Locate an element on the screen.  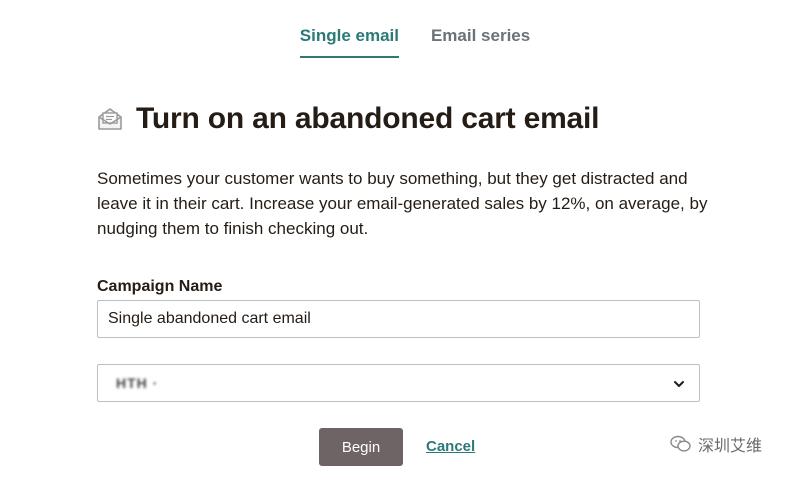
tab-bar: Single email Email series is located at coordinates (401, 42).